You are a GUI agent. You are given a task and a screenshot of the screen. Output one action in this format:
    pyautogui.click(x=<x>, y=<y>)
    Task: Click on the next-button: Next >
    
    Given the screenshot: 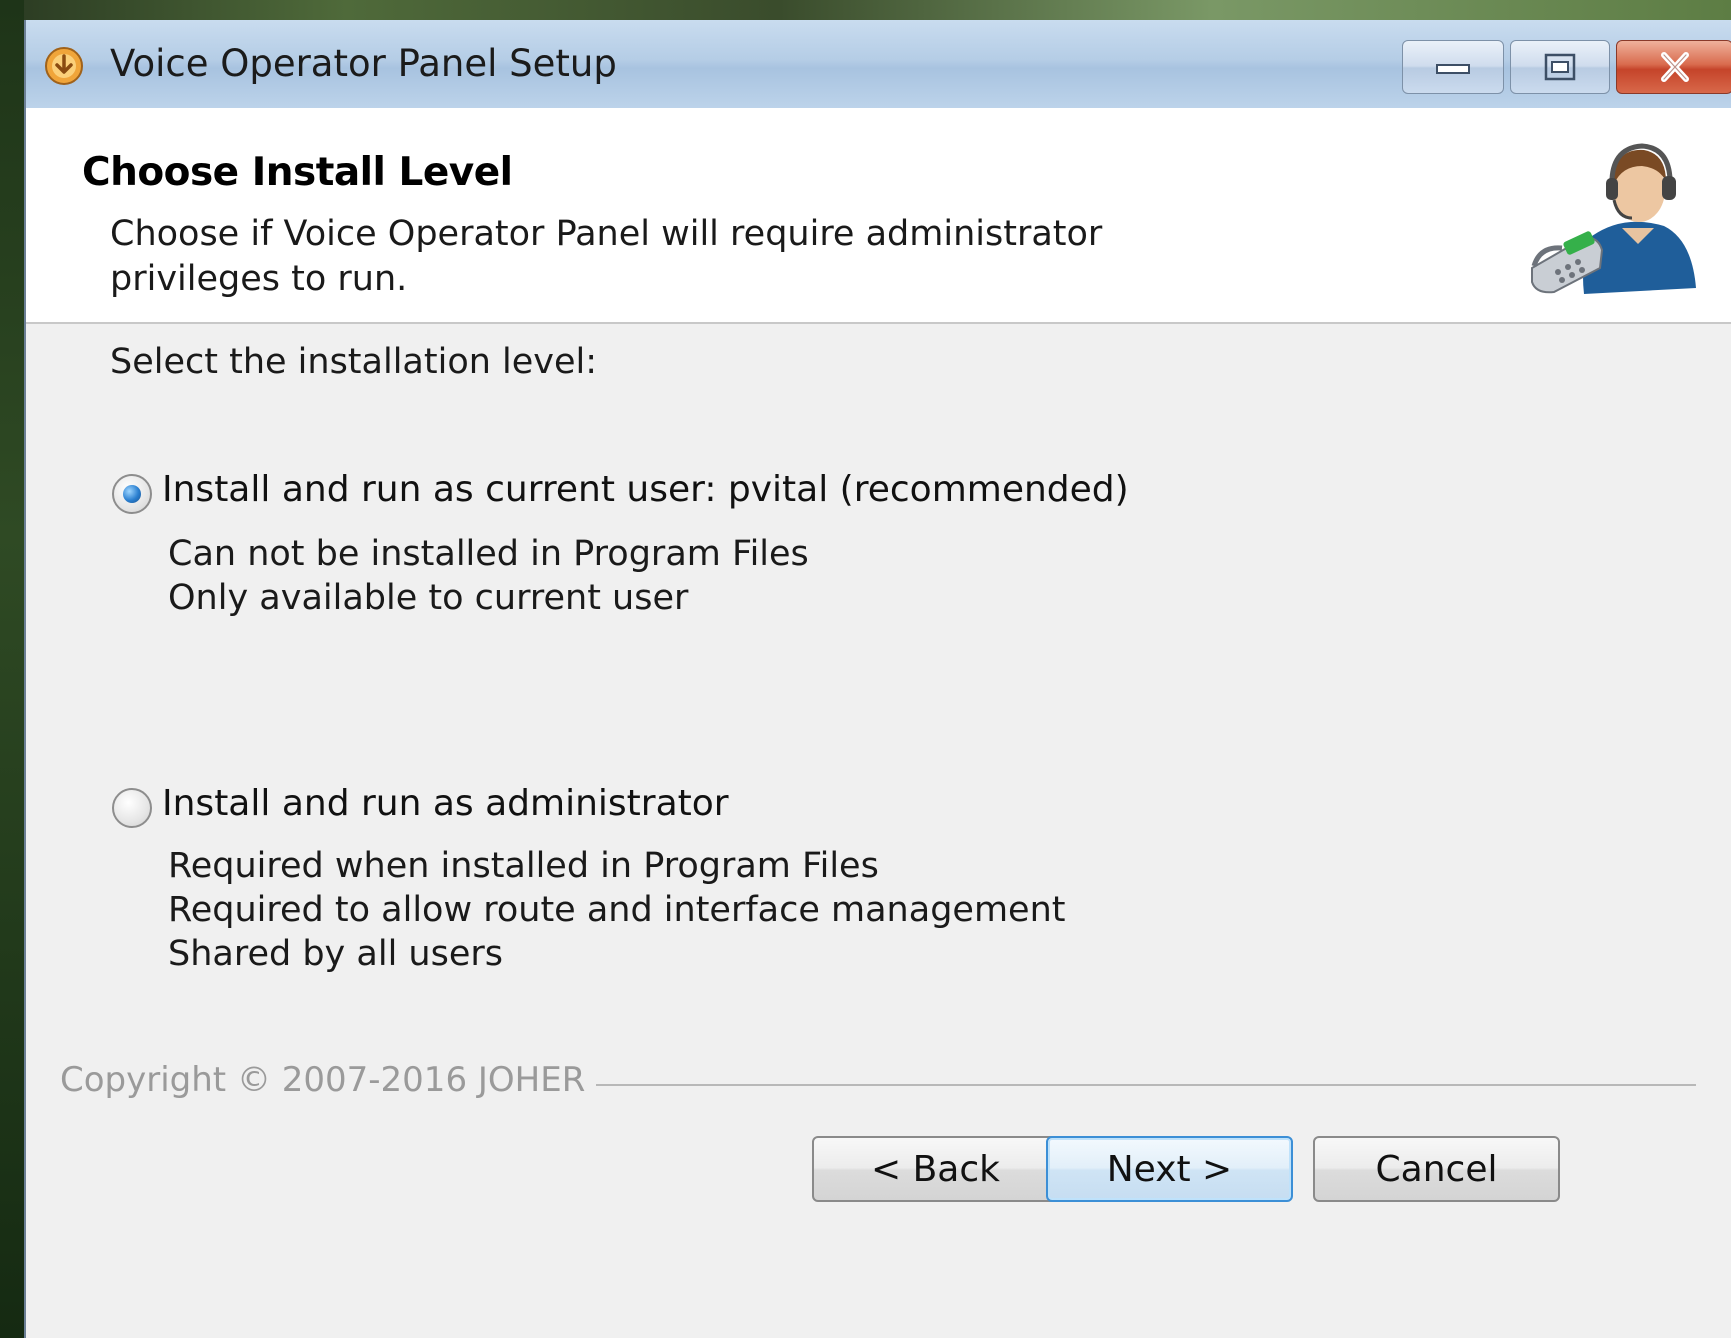 What is the action you would take?
    pyautogui.click(x=1169, y=1169)
    